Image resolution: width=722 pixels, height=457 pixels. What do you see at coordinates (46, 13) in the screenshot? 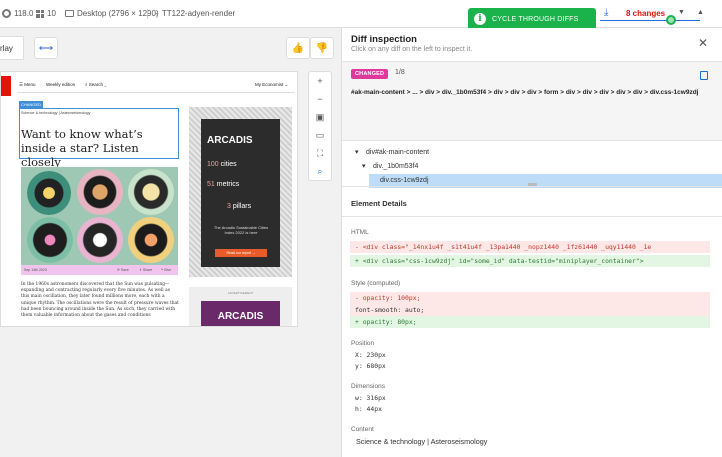
I see `os-version: 10` at bounding box center [46, 13].